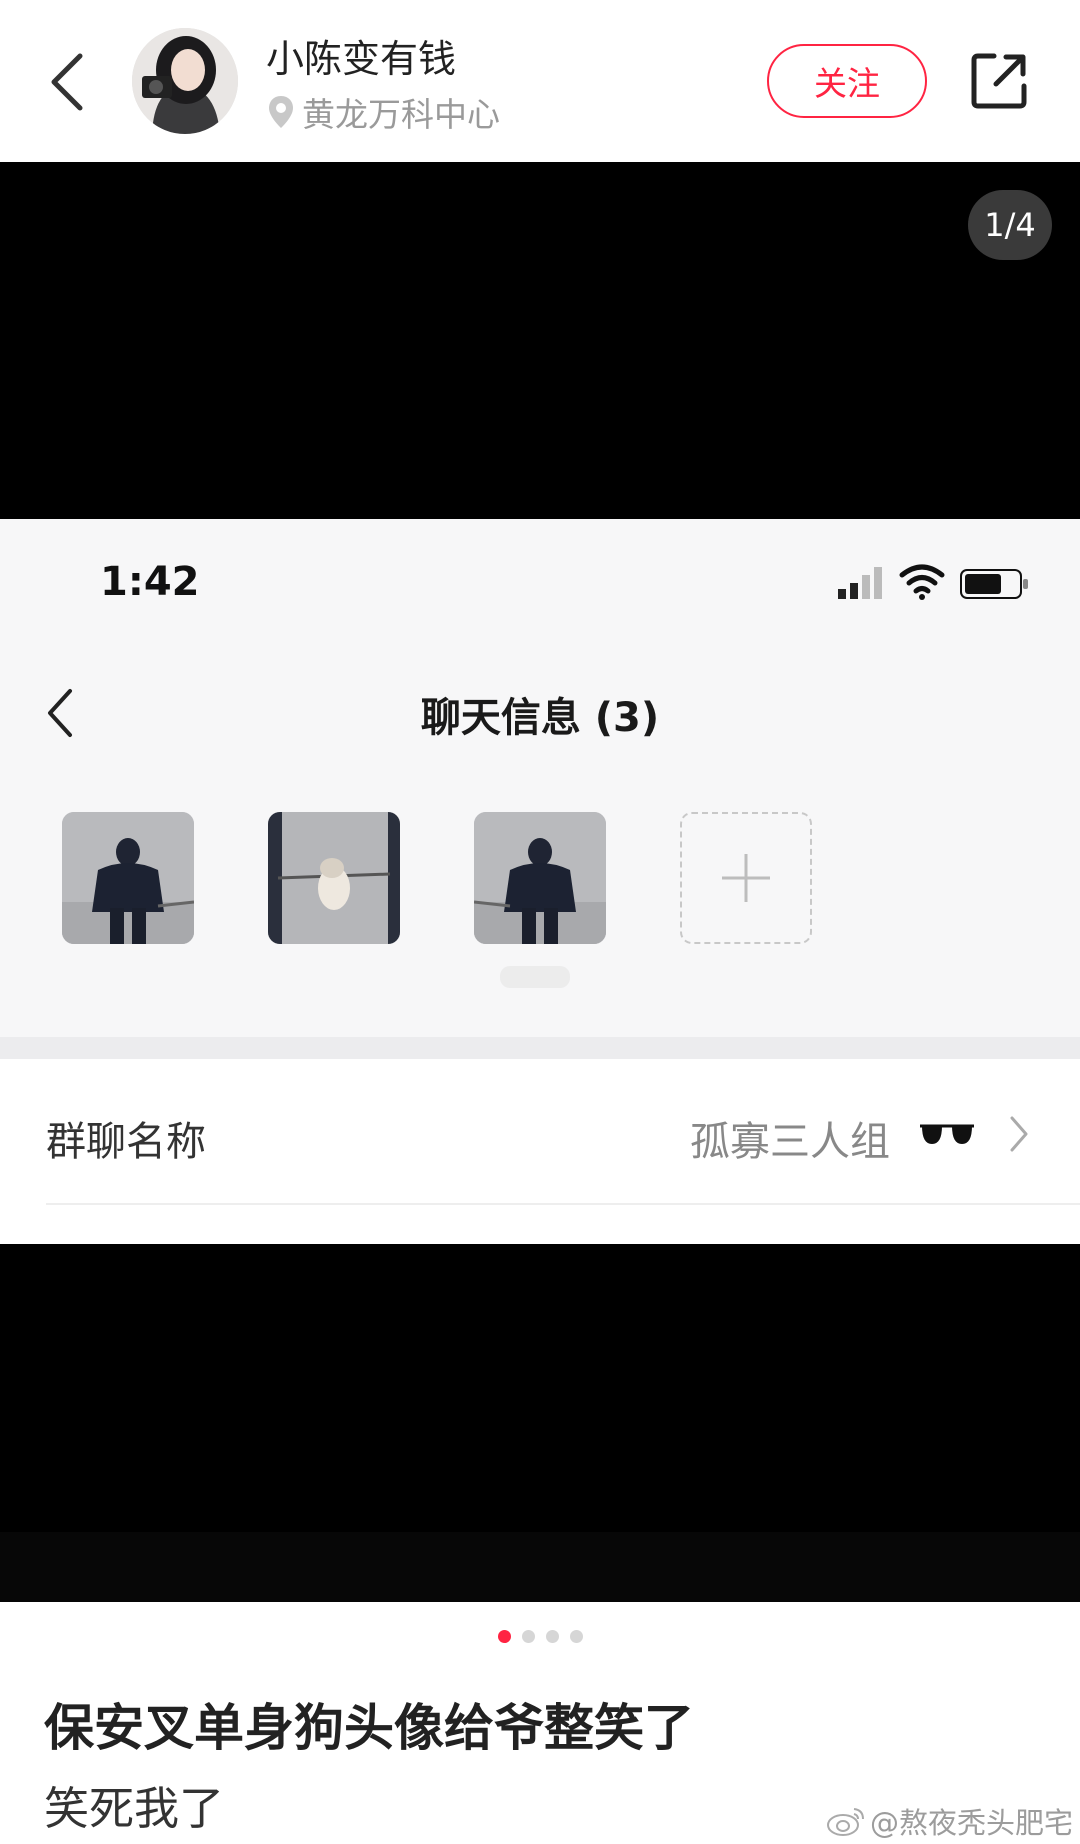 The image size is (1080, 1844). Describe the element at coordinates (540, 718) in the screenshot. I see `chat-info-title: 聊天信息 (3)` at that location.